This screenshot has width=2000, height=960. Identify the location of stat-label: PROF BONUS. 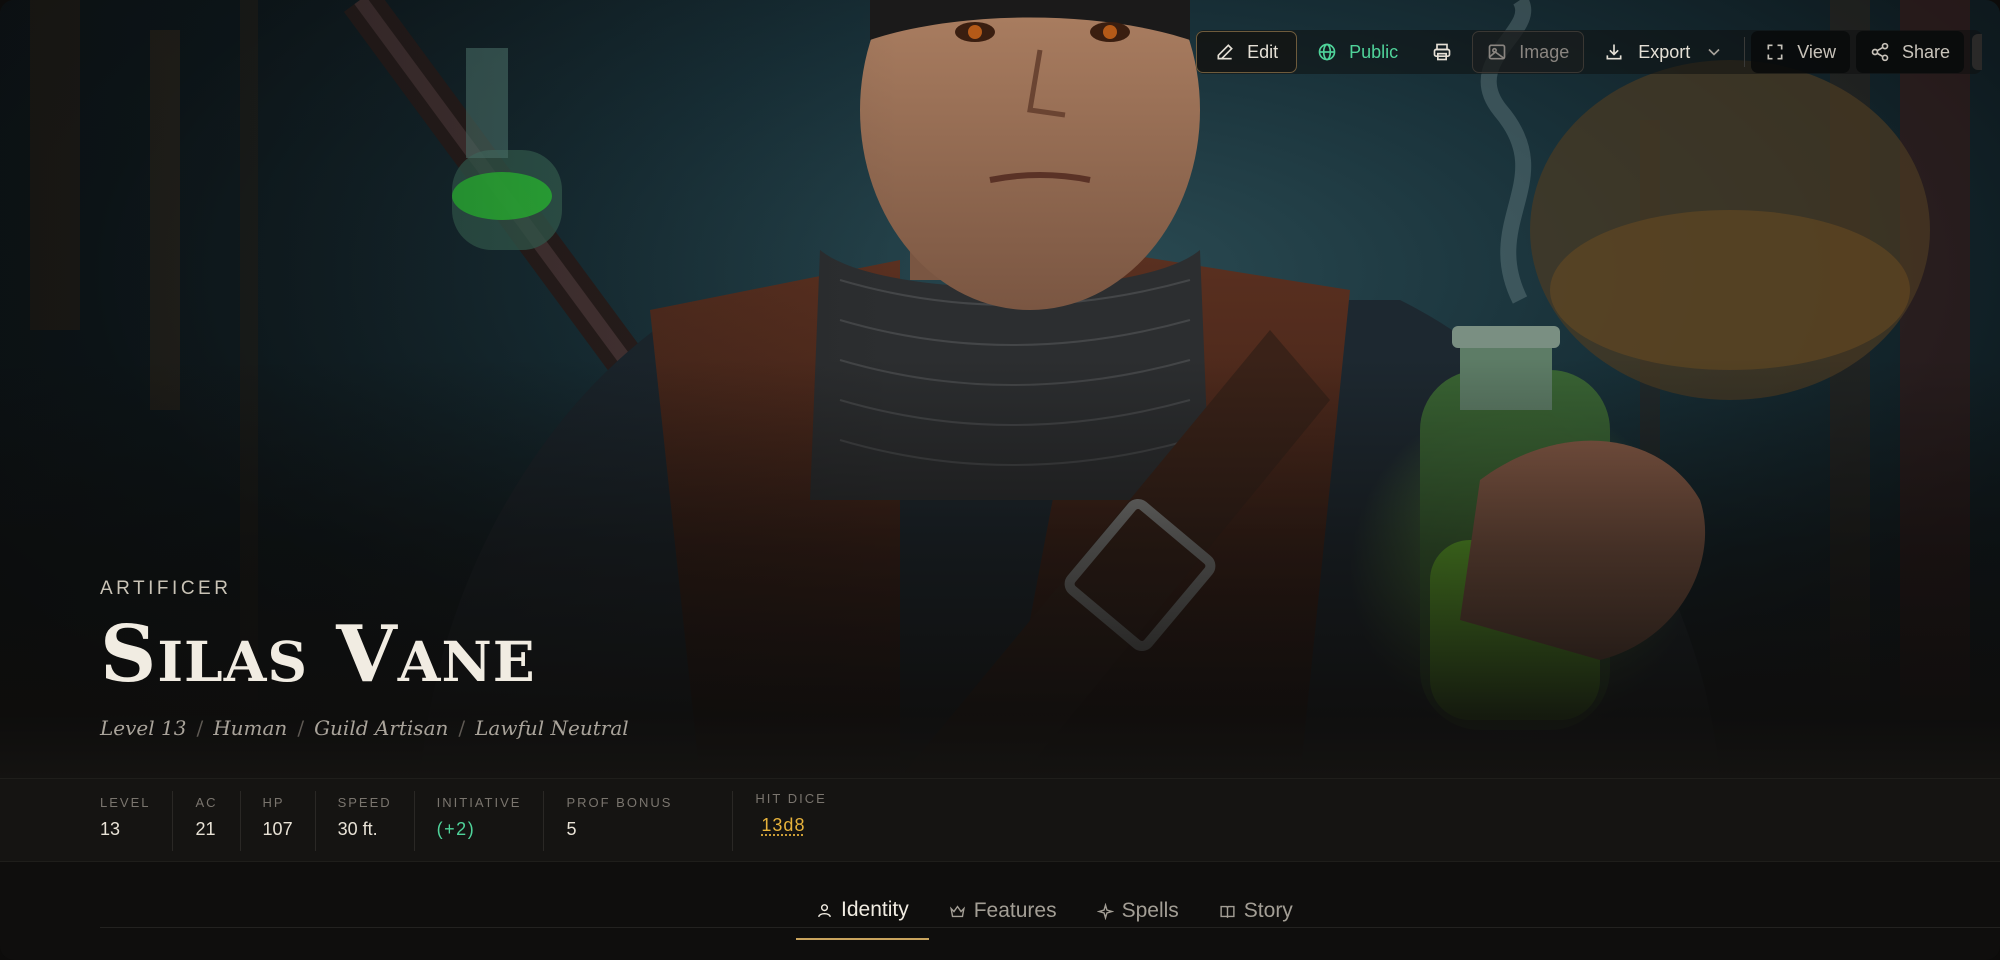
(619, 802).